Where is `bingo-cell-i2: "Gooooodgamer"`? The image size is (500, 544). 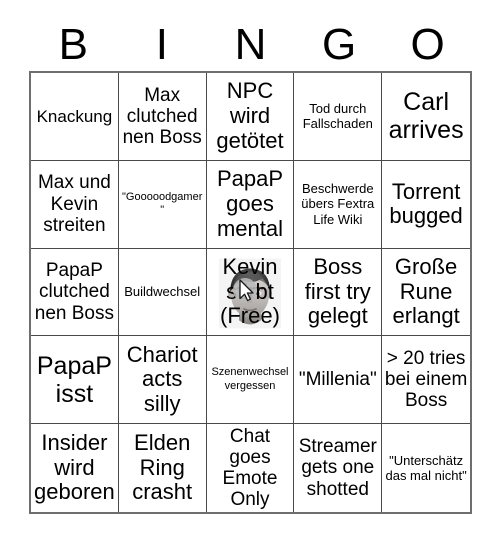 bingo-cell-i2: "Gooooodgamer" is located at coordinates (162, 204).